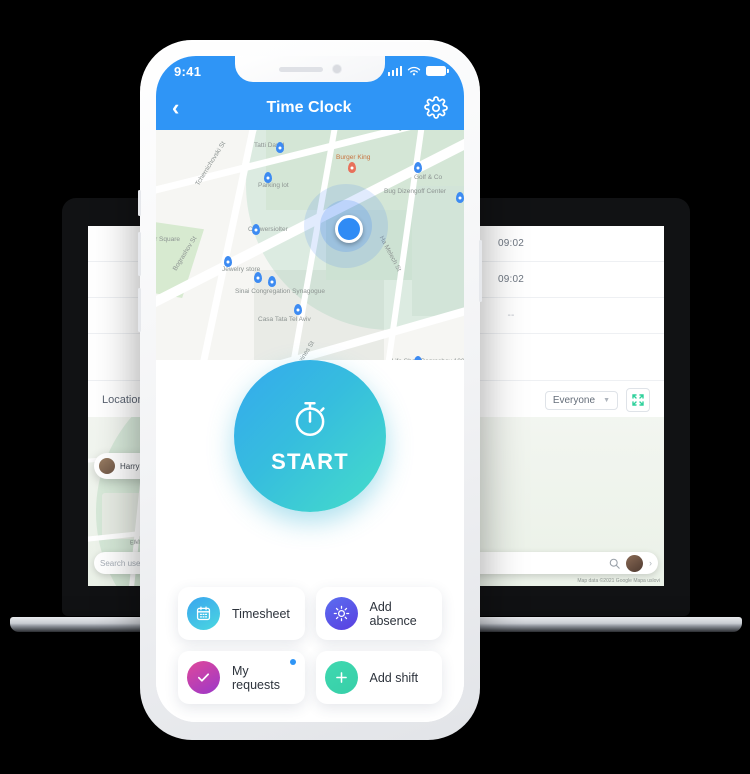  What do you see at coordinates (168, 239) in the screenshot?
I see `place-label: Max Shofar Square` at bounding box center [168, 239].